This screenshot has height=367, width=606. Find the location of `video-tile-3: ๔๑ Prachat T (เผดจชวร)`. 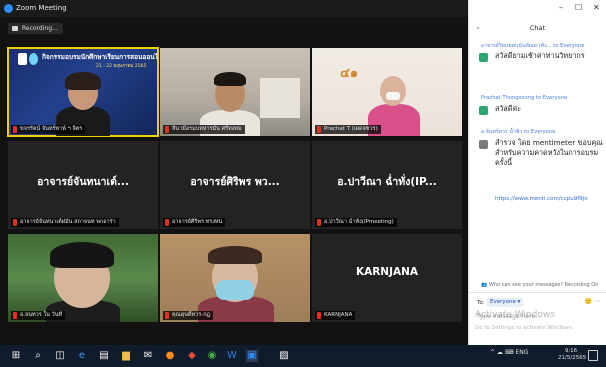

video-tile-3: ๔๑ Prachat T (เผดจชวร) is located at coordinates (387, 92).